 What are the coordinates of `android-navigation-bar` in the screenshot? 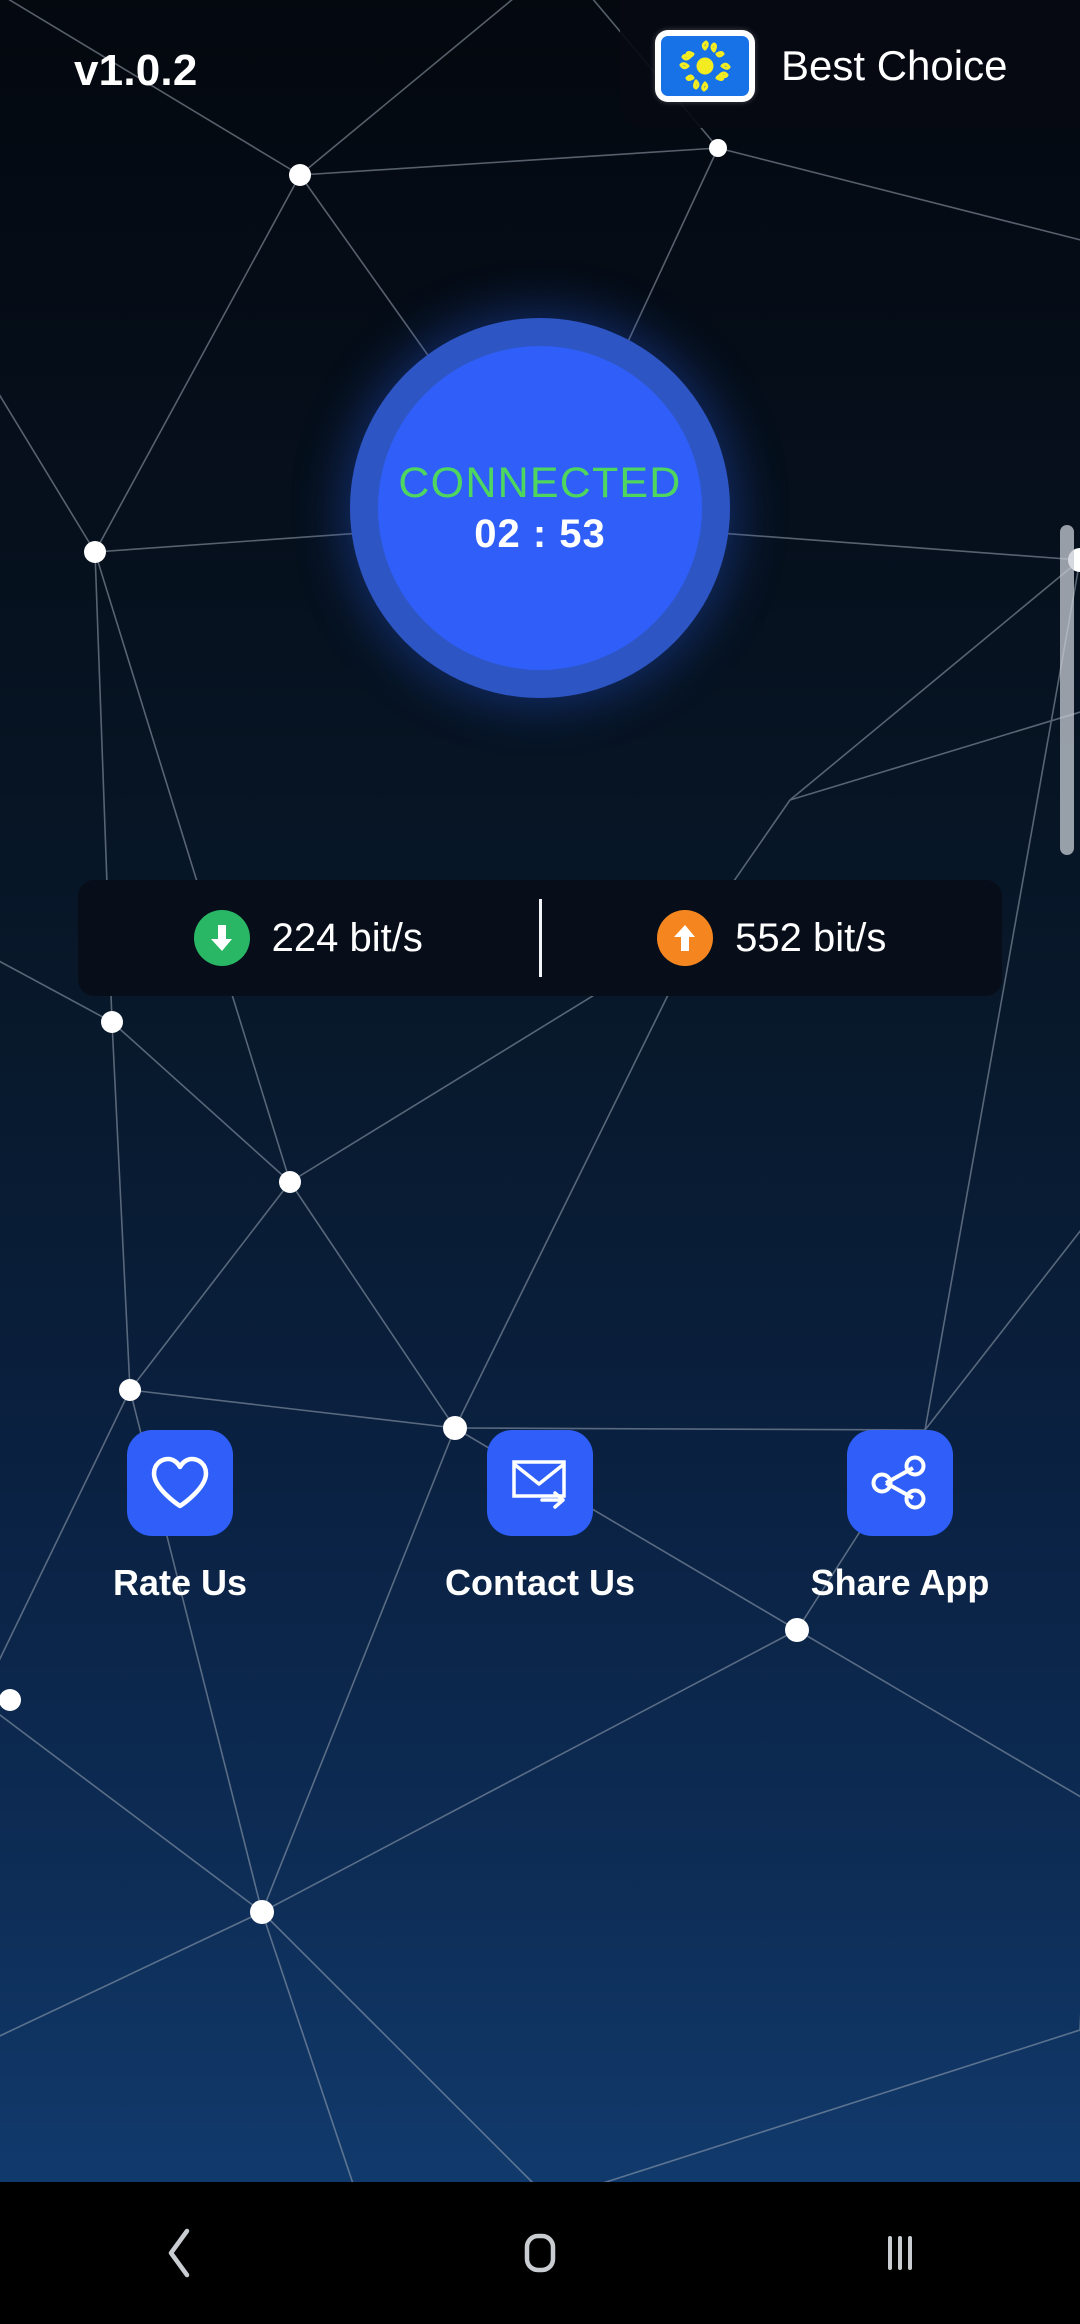 It's located at (540, 2253).